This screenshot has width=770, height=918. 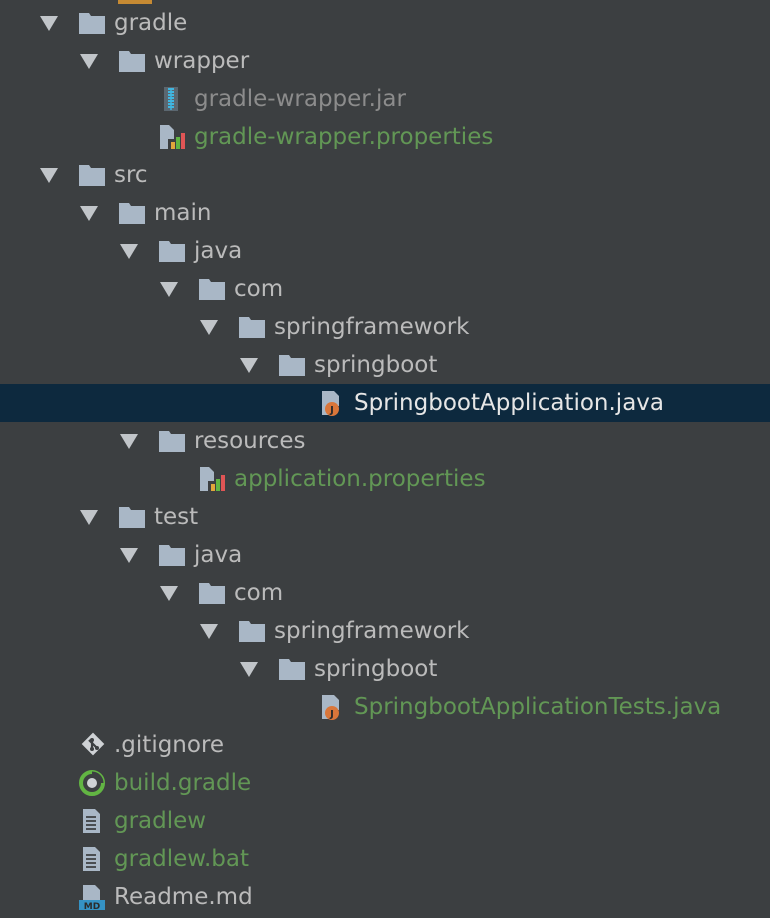 What do you see at coordinates (183, 783) in the screenshot?
I see `tree-item-label: build.gradle` at bounding box center [183, 783].